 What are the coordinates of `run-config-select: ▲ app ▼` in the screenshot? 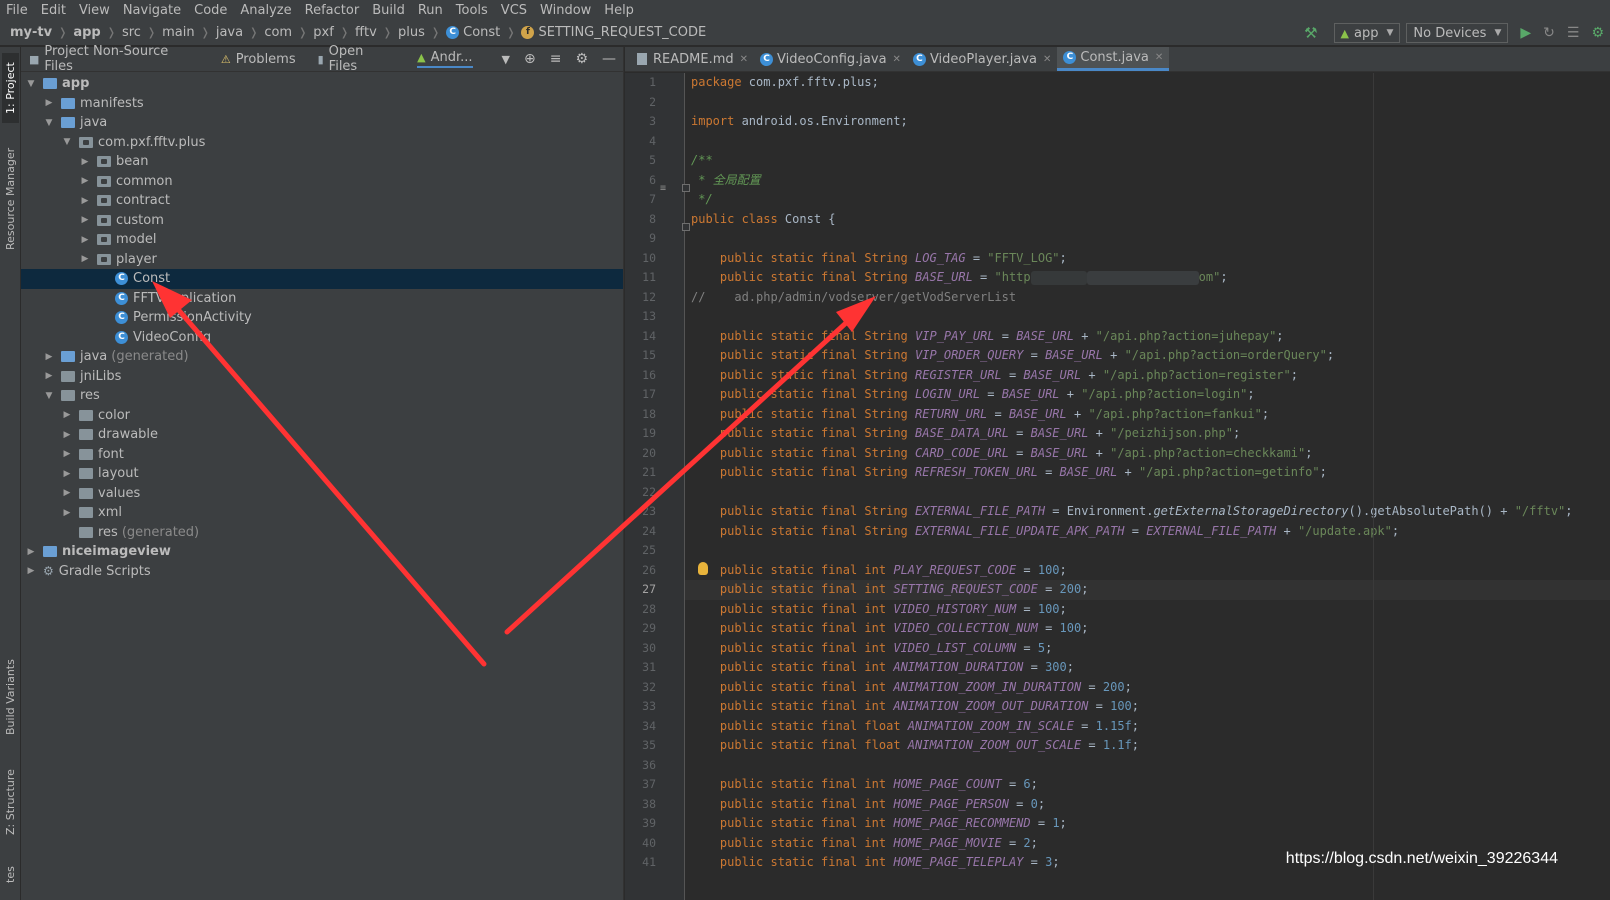 It's located at (1367, 33).